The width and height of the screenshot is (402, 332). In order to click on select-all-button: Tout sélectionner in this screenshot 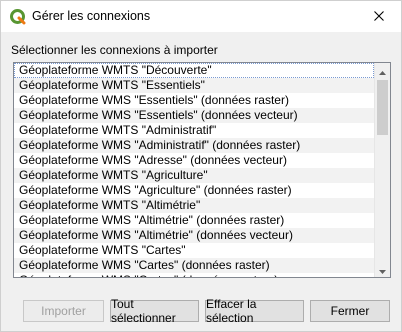, I will do `click(154, 311)`.